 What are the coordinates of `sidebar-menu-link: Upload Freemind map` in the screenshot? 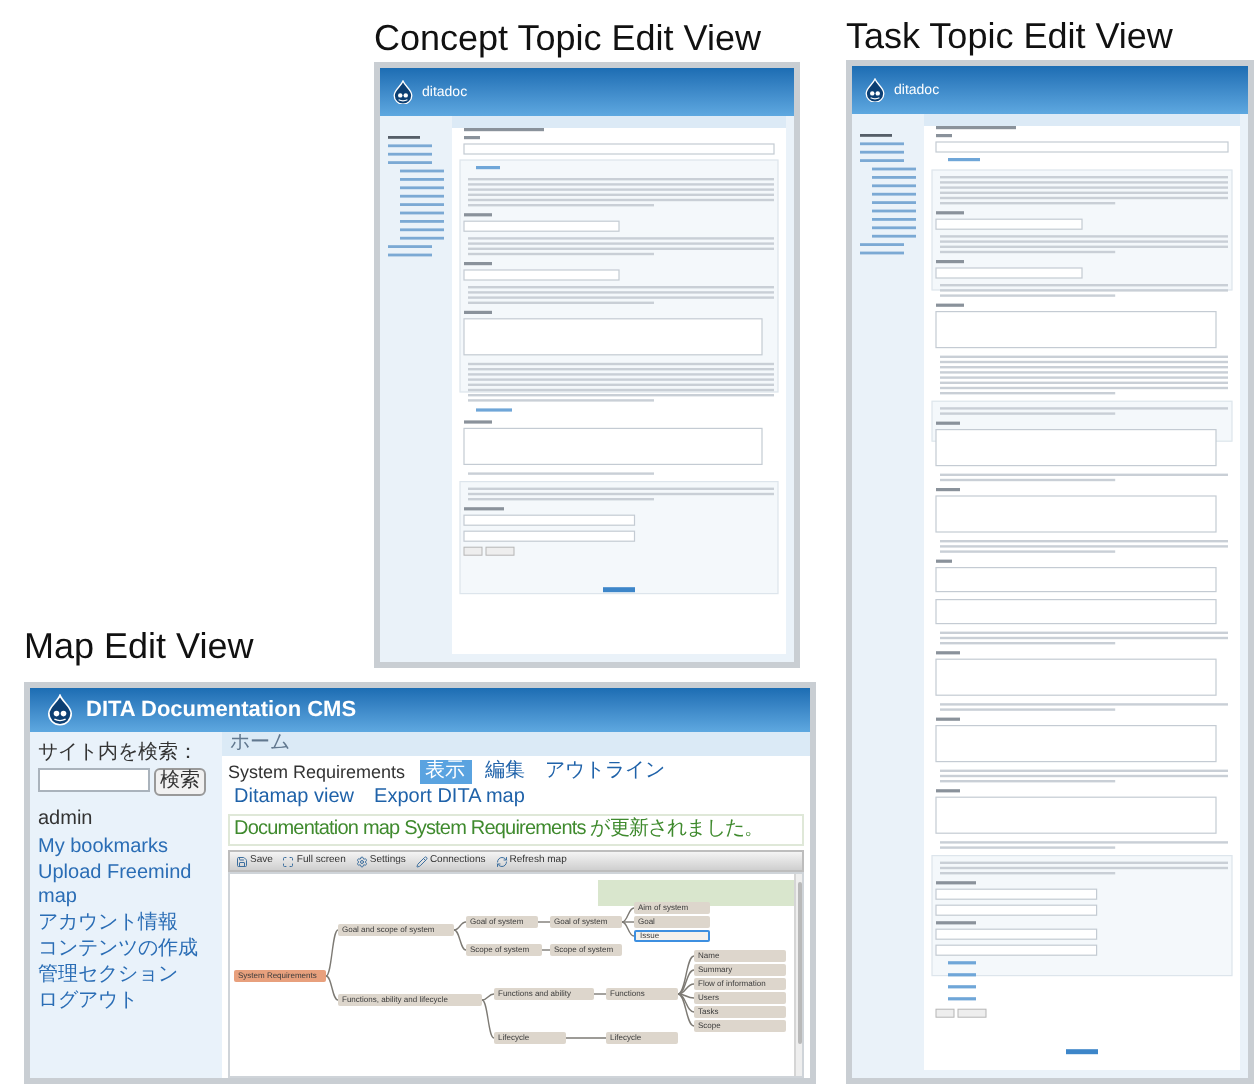 It's located at (126, 886).